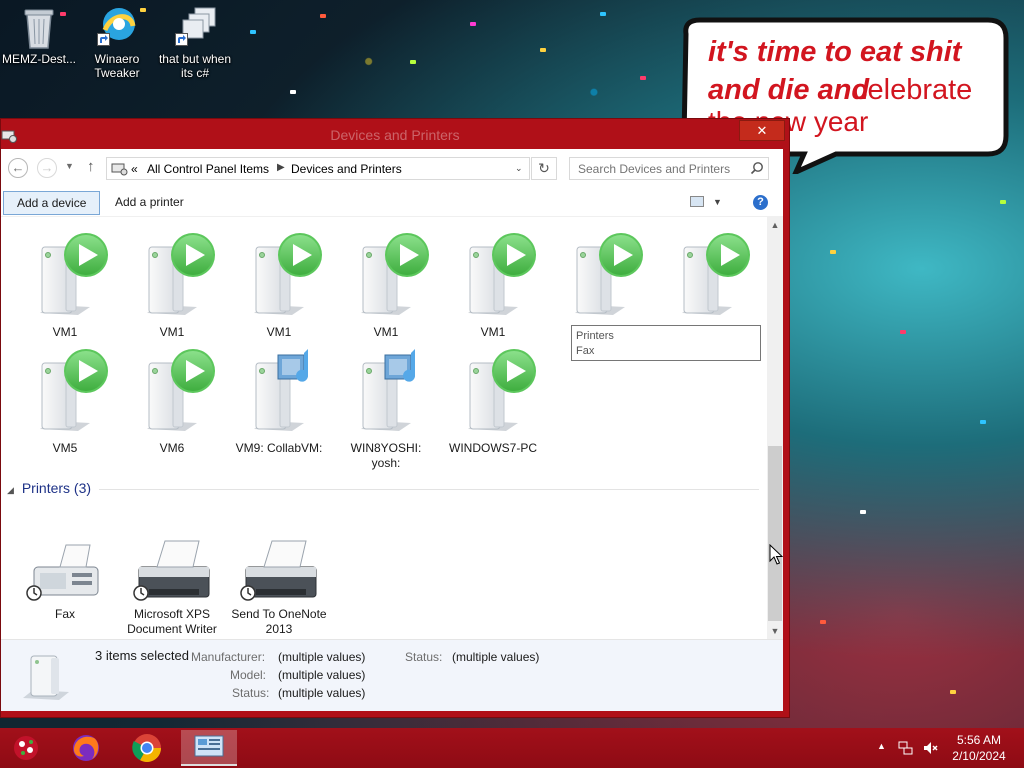  I want to click on scroll-up-icon: ▲, so click(775, 225).